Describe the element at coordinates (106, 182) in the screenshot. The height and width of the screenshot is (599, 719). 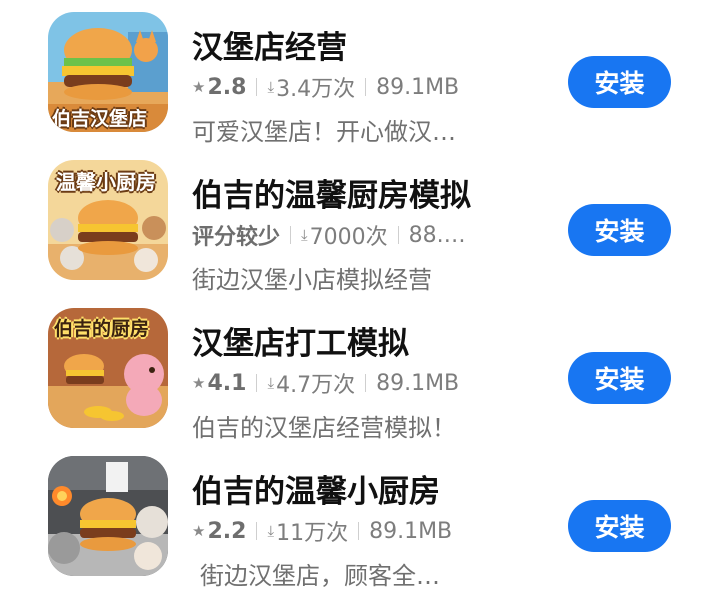
I see `icon-caption: 温馨小厨房` at that location.